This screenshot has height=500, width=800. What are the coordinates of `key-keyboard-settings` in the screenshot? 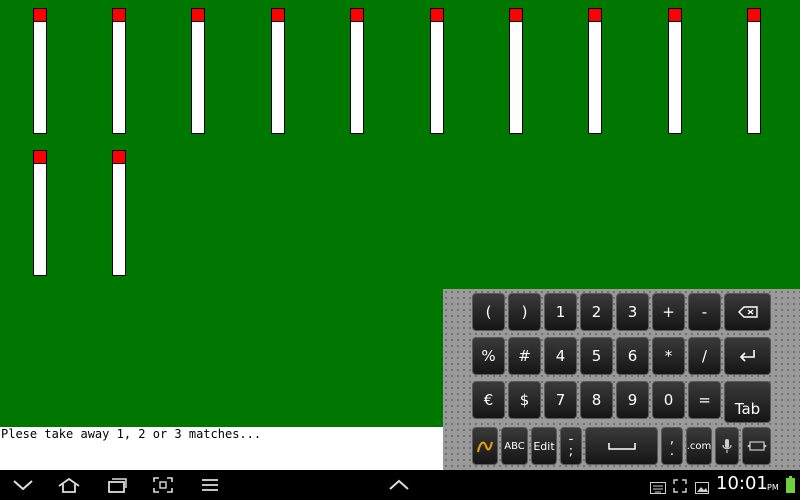 It's located at (756, 446).